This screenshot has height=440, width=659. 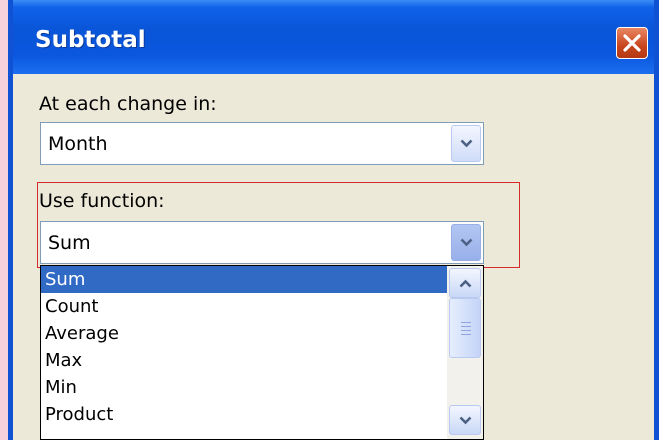 I want to click on scroll-thumb, so click(x=465, y=328).